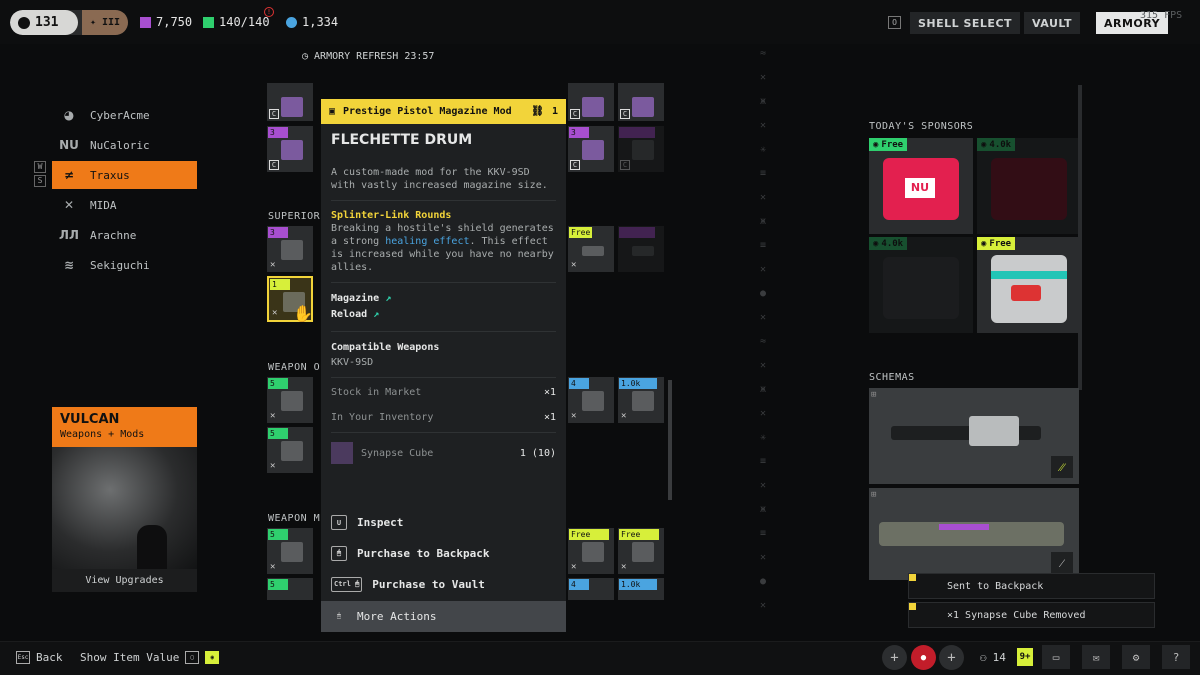 This screenshot has height=675, width=1200. Describe the element at coordinates (641, 400) in the screenshot. I see `item-tile: 1.0k ✕` at that location.